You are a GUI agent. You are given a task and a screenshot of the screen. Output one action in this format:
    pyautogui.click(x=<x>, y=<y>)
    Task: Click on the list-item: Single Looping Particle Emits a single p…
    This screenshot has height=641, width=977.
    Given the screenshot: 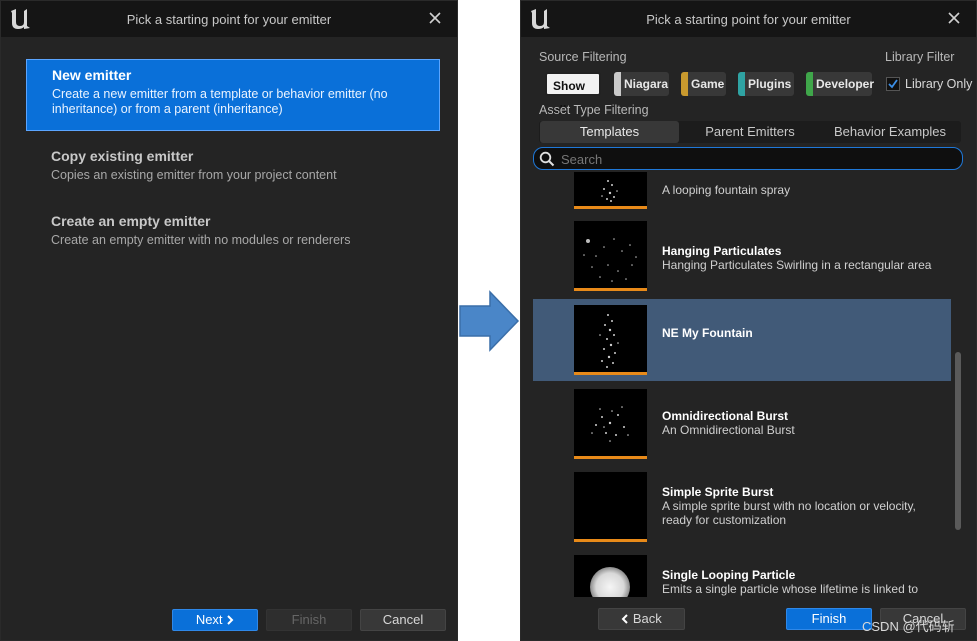 What is the action you would take?
    pyautogui.click(x=742, y=573)
    